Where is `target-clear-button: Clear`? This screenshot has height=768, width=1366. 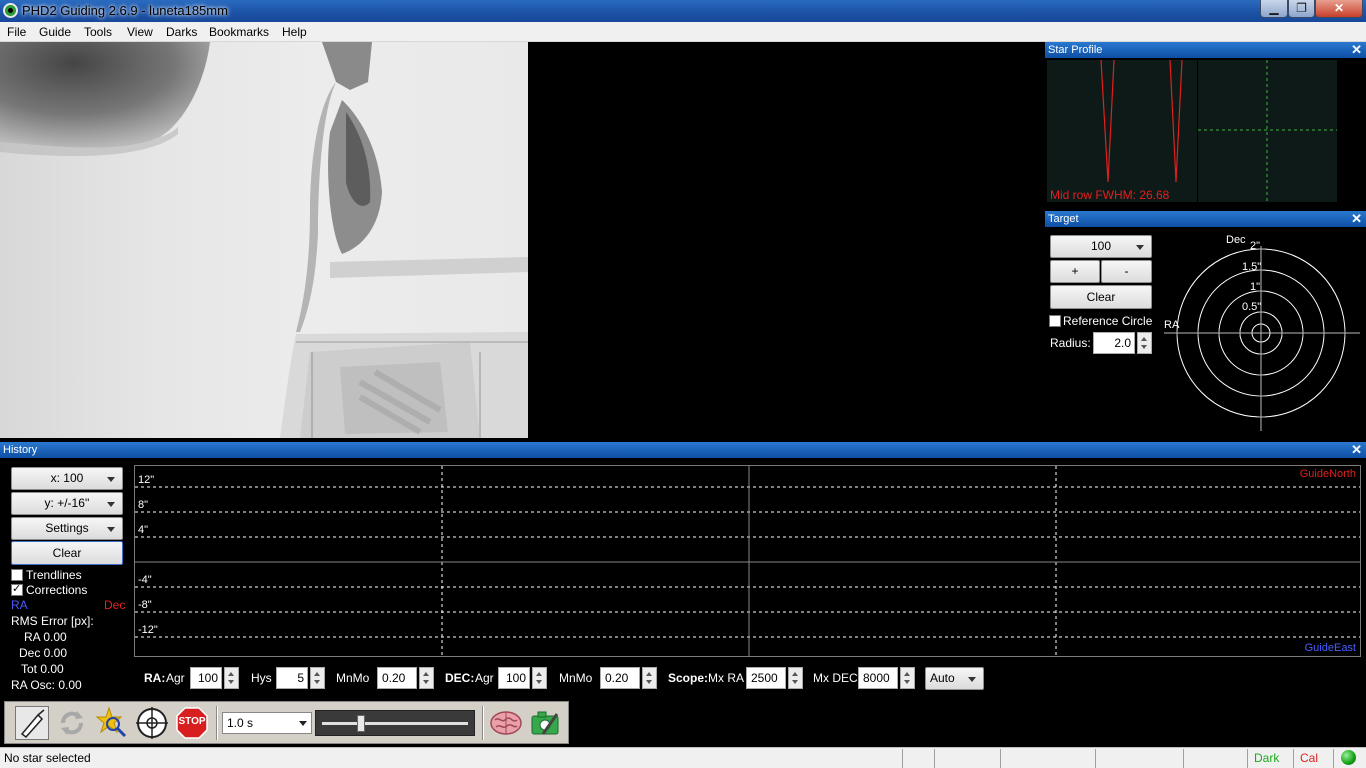 target-clear-button: Clear is located at coordinates (1101, 297).